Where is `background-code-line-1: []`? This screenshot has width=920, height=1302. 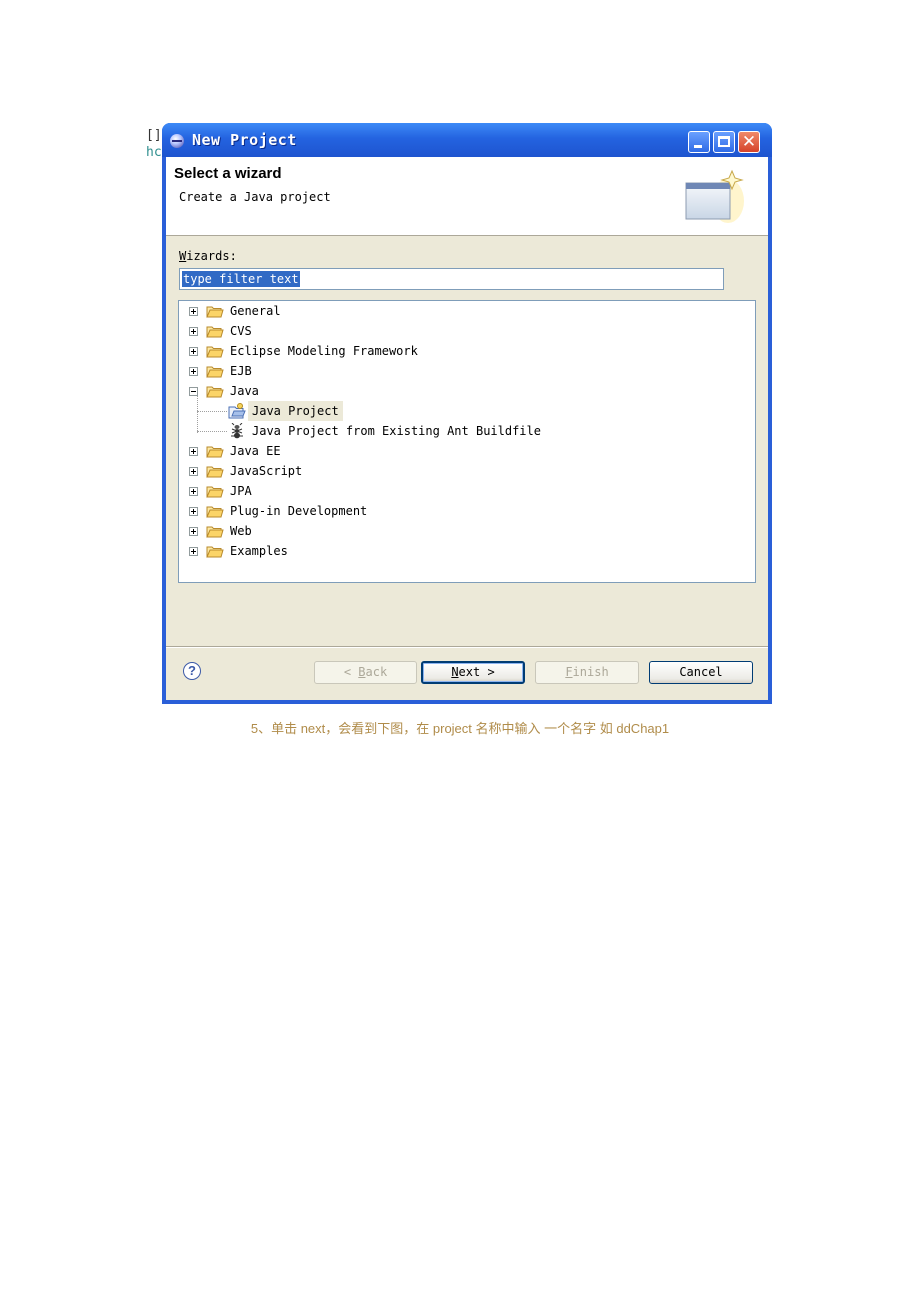
background-code-line-1: [] is located at coordinates (154, 135).